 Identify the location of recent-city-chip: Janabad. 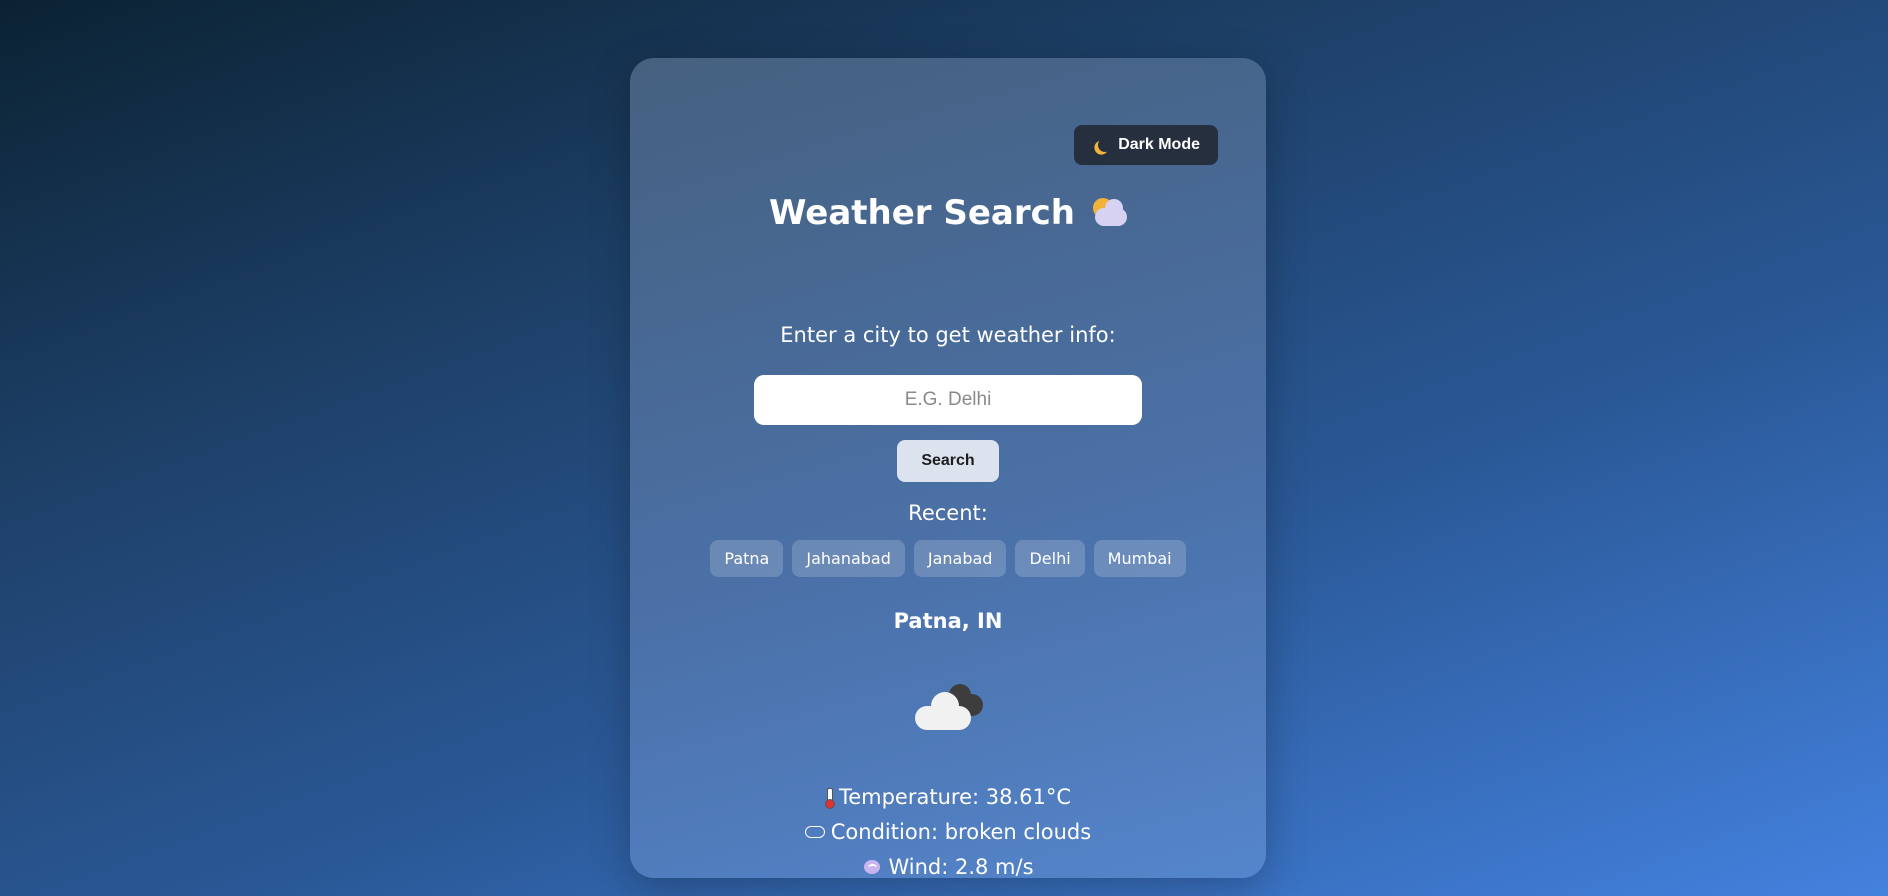
(960, 558).